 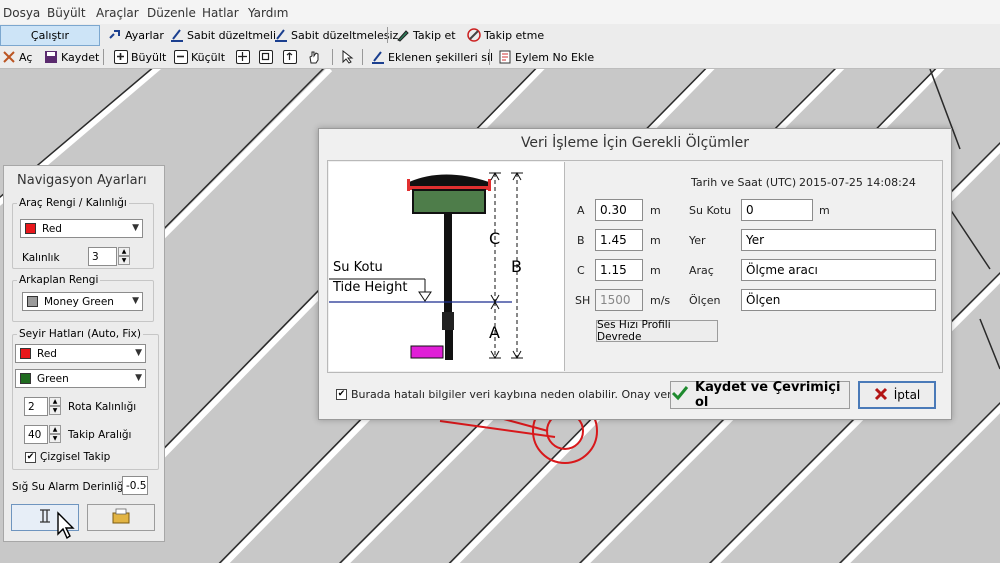 I want to click on surveyor-input: Ölçen, so click(x=838, y=300).